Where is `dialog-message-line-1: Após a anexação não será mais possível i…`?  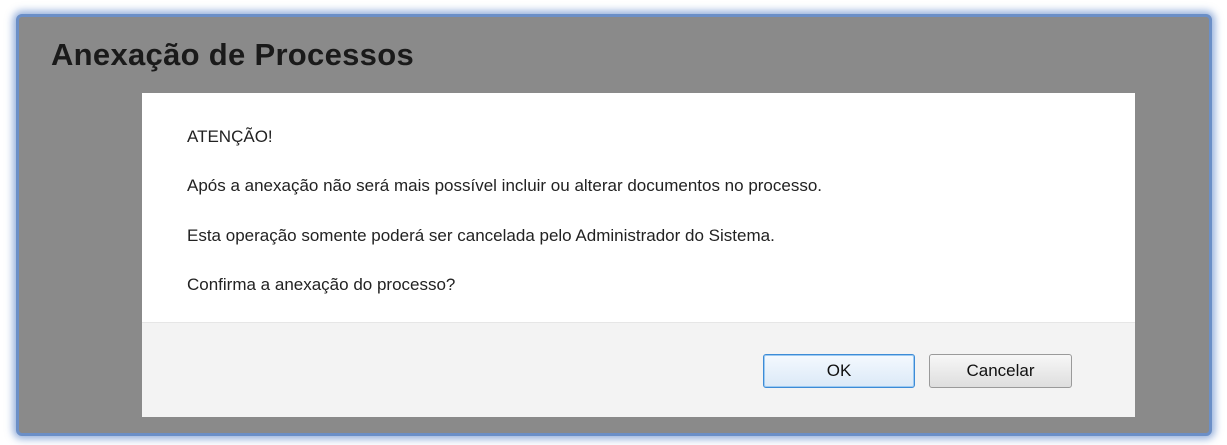
dialog-message-line-1: Após a anexação não será mais possível i… is located at coordinates (505, 185).